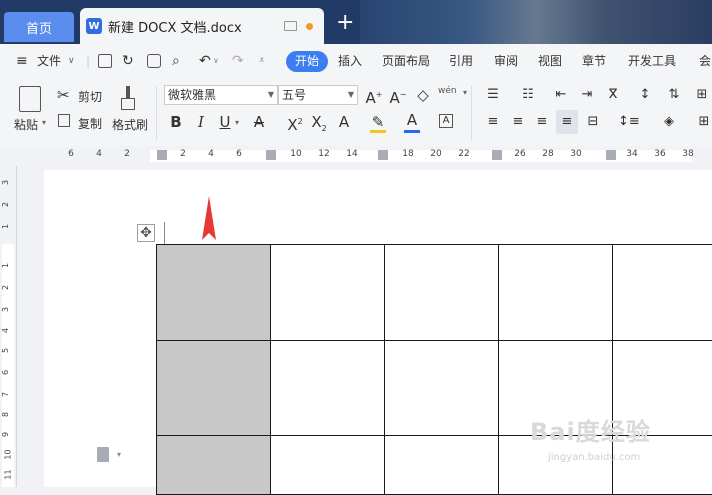 The width and height of the screenshot is (712, 495). I want to click on pinyin-guide-button: wén, so click(447, 91).